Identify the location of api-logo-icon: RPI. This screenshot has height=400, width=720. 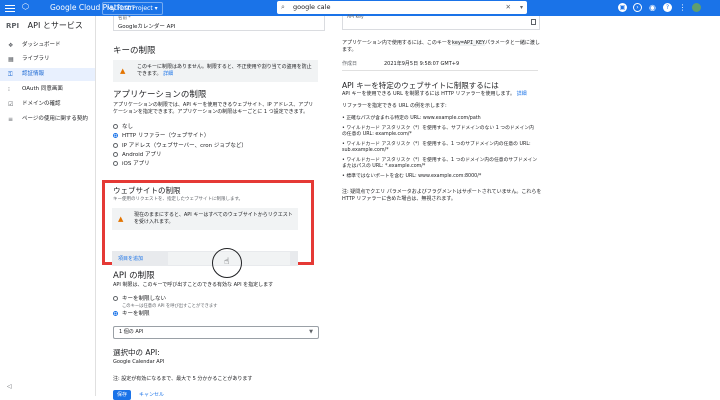
(13, 26).